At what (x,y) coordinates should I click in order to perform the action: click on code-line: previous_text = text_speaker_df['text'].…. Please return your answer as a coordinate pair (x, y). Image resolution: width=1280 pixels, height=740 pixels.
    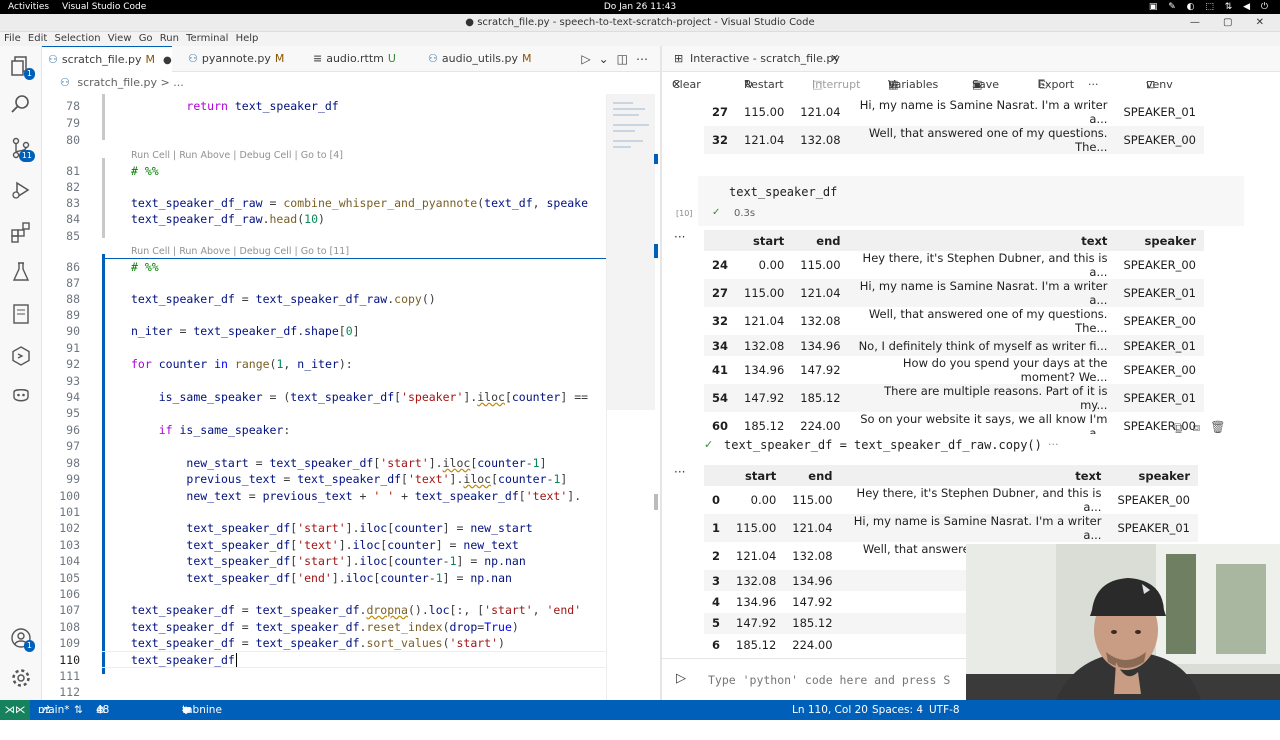
    Looking at the image, I should click on (349, 479).